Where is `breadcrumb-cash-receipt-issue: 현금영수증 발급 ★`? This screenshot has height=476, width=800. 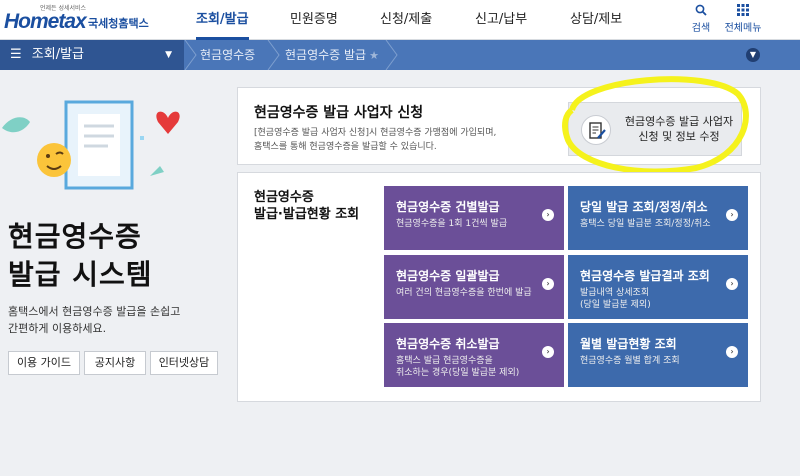
breadcrumb-cash-receipt-issue: 현금영수증 발급 ★ is located at coordinates (332, 55).